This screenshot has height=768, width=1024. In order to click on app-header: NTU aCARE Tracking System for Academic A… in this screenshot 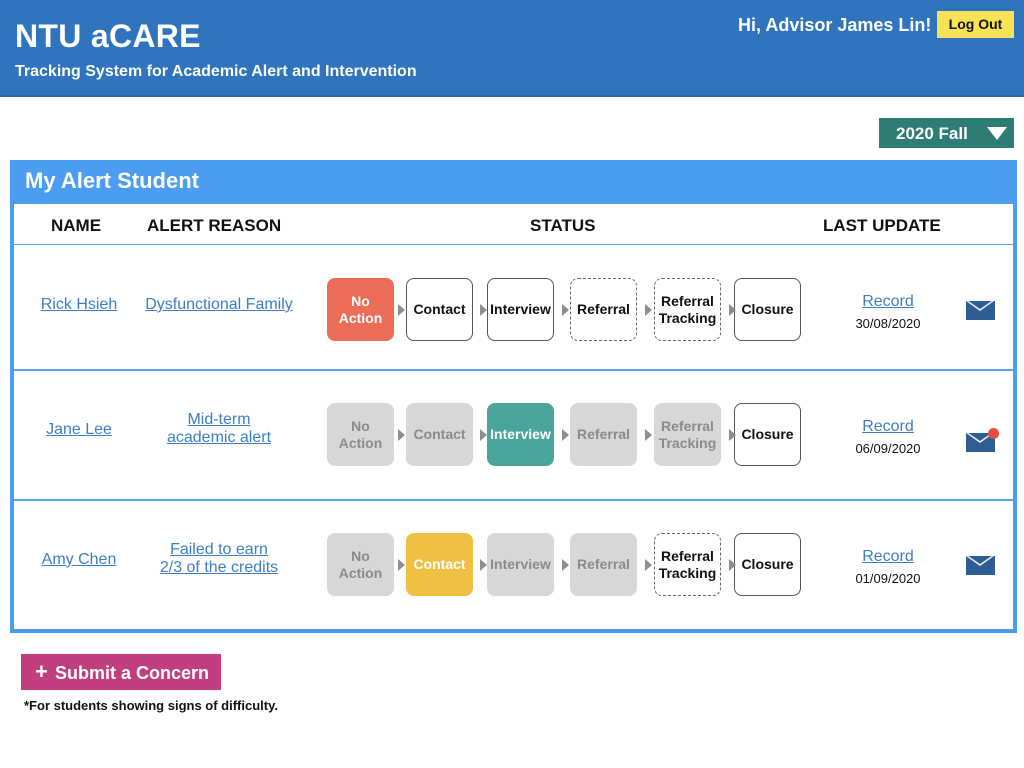, I will do `click(512, 48)`.